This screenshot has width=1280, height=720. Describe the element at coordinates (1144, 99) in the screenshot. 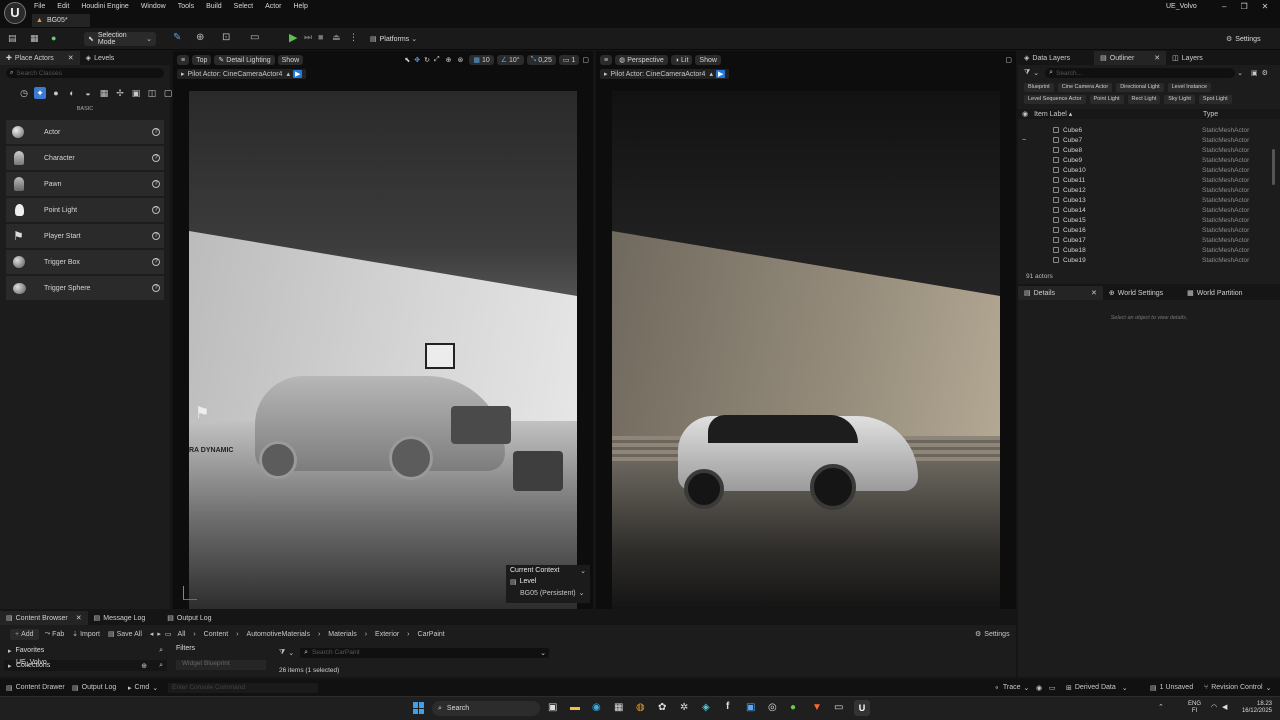

I see `filter-chip: Rect Light` at that location.